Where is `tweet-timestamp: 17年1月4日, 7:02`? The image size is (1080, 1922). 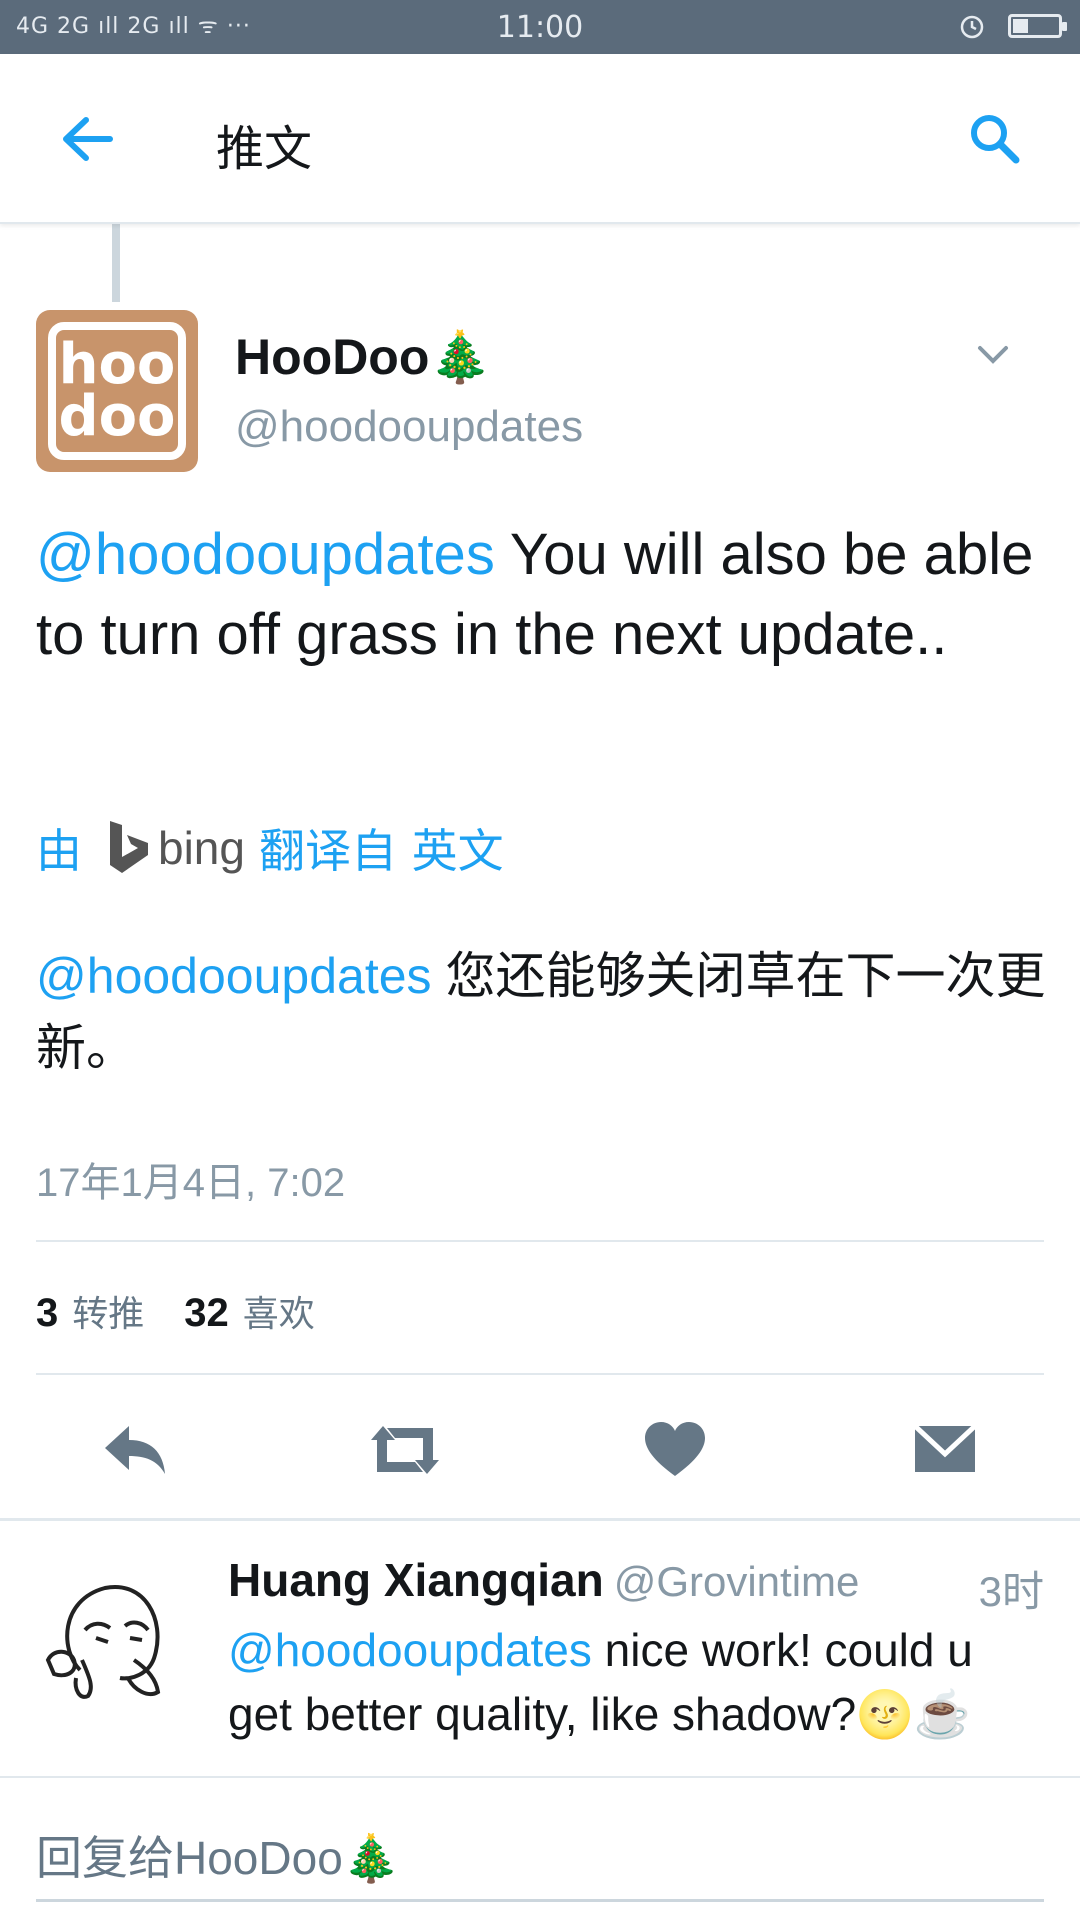
tweet-timestamp: 17年1月4日, 7:02 is located at coordinates (191, 1183).